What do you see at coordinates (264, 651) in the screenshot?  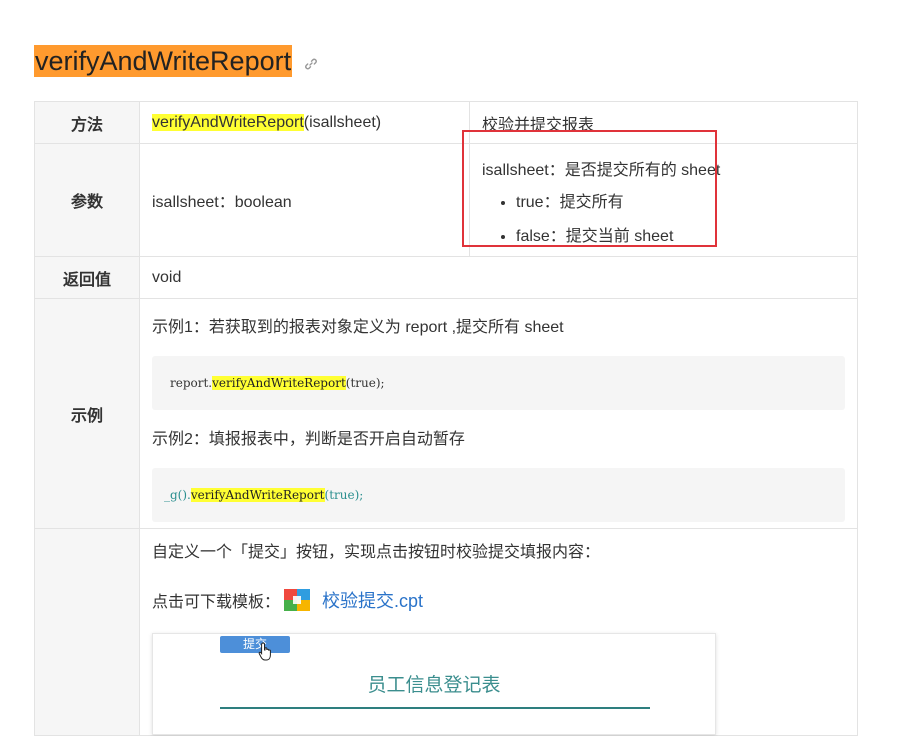 I see `hand-cursor-icon` at bounding box center [264, 651].